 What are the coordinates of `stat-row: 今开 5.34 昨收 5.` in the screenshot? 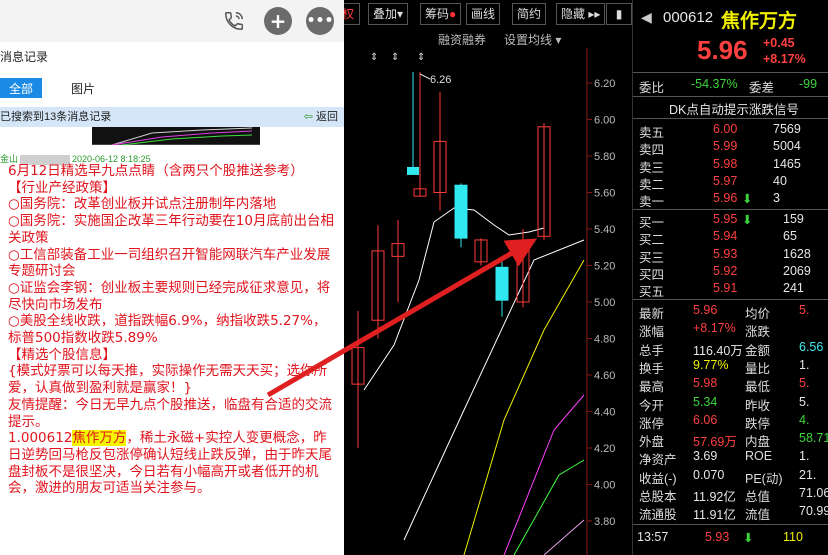 It's located at (730, 403).